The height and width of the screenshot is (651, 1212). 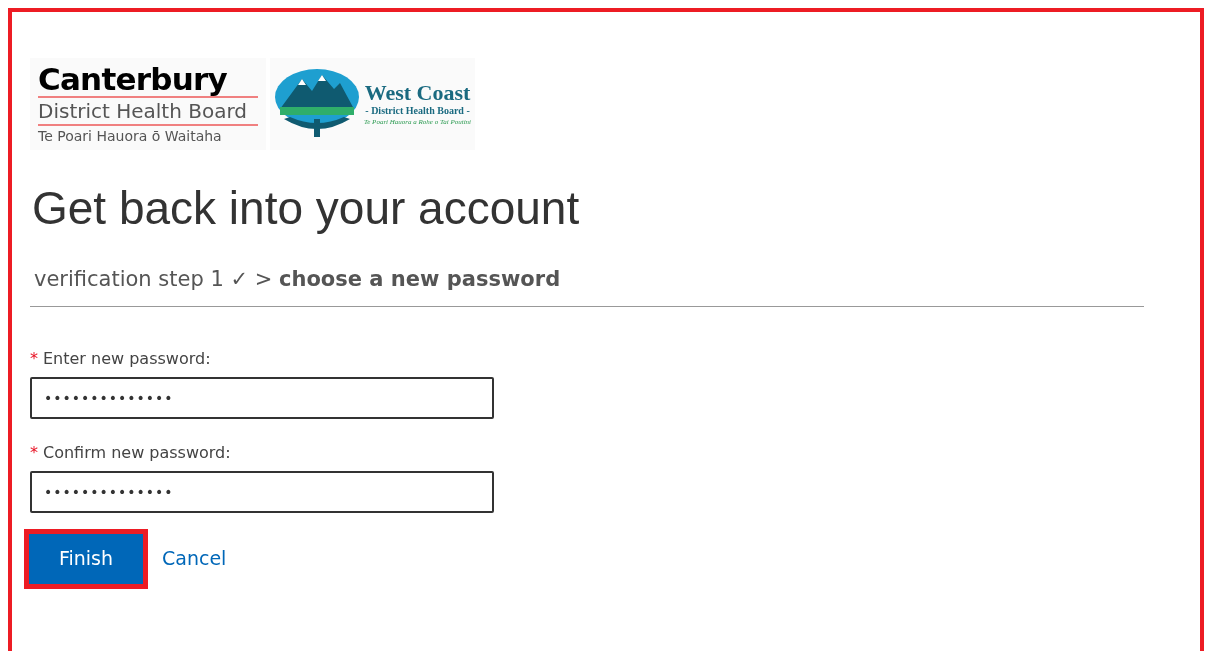 What do you see at coordinates (306, 208) in the screenshot?
I see `page-heading: Get back into your account` at bounding box center [306, 208].